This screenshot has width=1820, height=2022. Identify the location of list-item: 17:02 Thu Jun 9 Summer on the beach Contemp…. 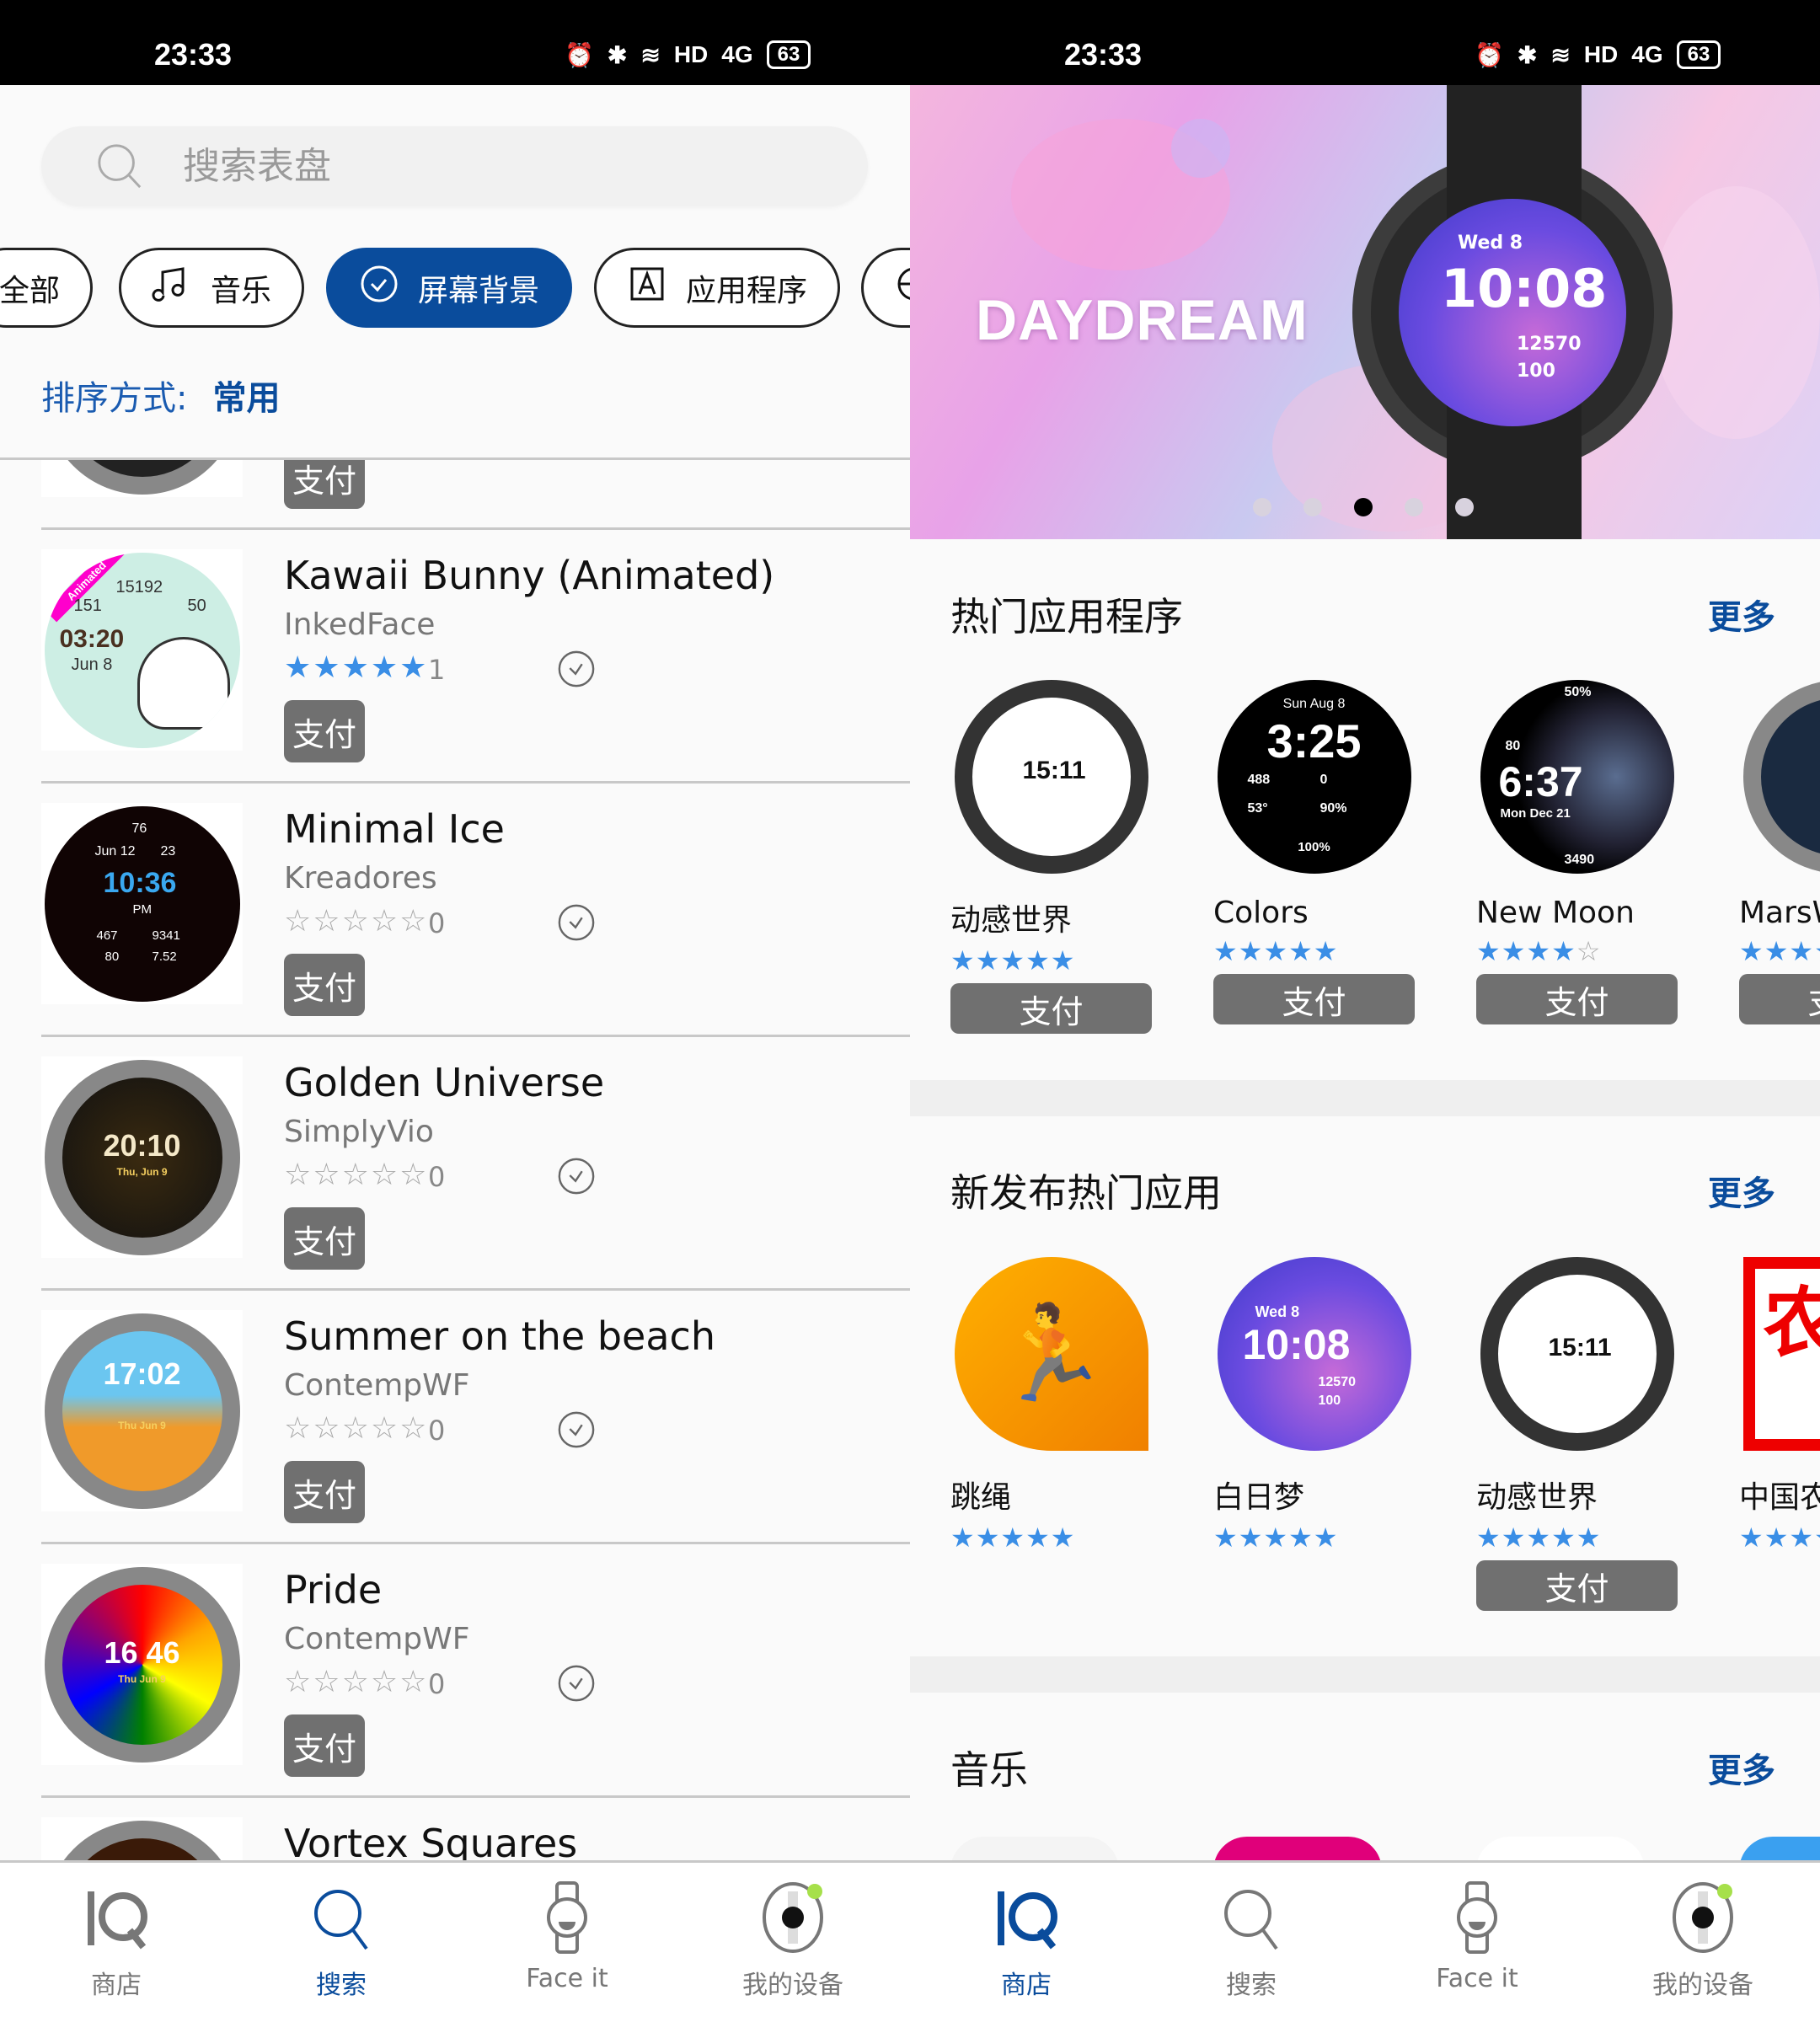
(455, 1415).